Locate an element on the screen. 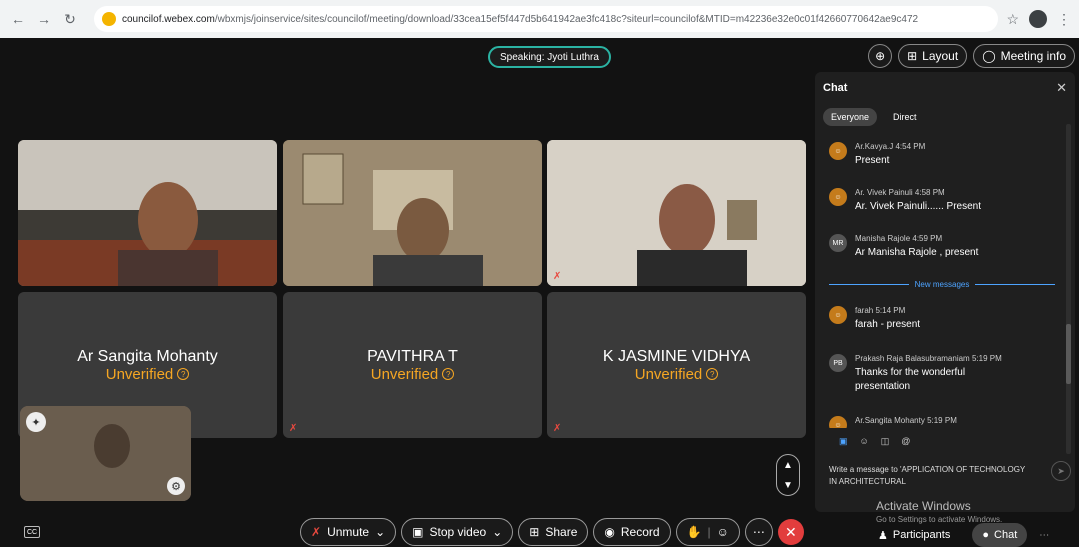 The height and width of the screenshot is (547, 1079). end-call-button: ✕ is located at coordinates (790, 532).